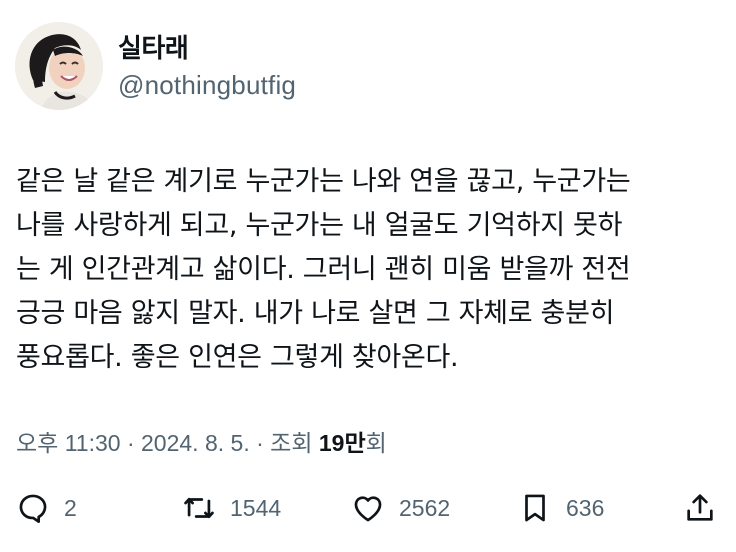  I want to click on tweet-line: 같은 날 같은 계기로 누군가는 나와 연을 끊고, 누군가는, so click(323, 181).